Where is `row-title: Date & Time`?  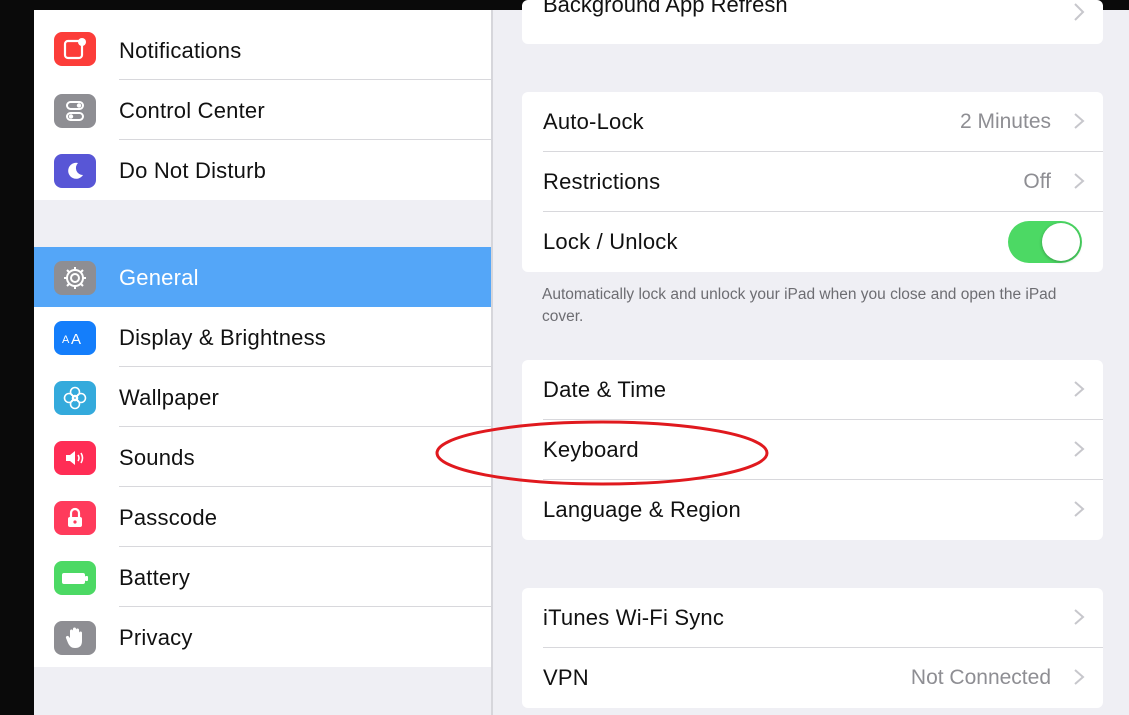
row-title: Date & Time is located at coordinates (605, 389).